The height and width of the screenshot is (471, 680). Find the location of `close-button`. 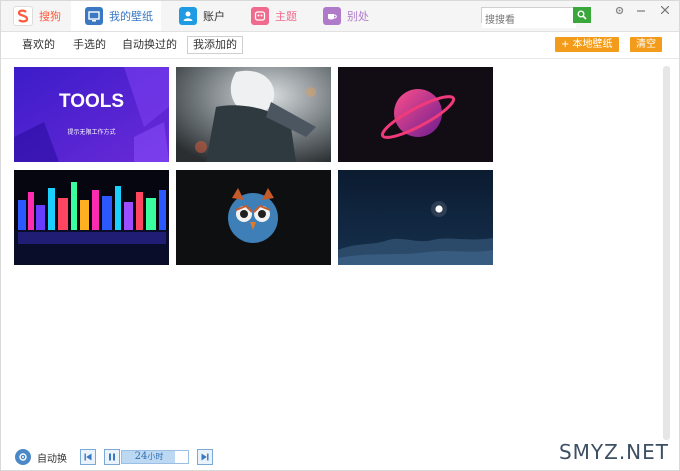

close-button is located at coordinates (665, 10).